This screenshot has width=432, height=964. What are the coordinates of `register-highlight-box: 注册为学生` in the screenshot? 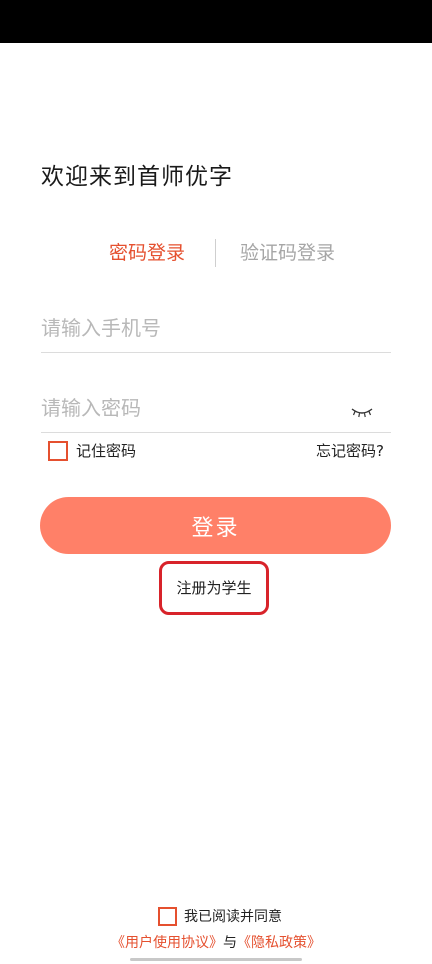 It's located at (214, 588).